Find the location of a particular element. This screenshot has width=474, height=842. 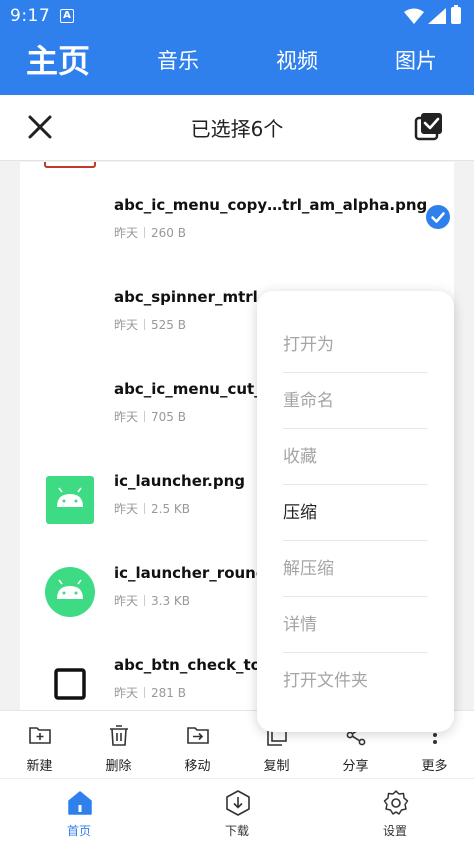

tab-pictures: 图片 is located at coordinates (416, 61).